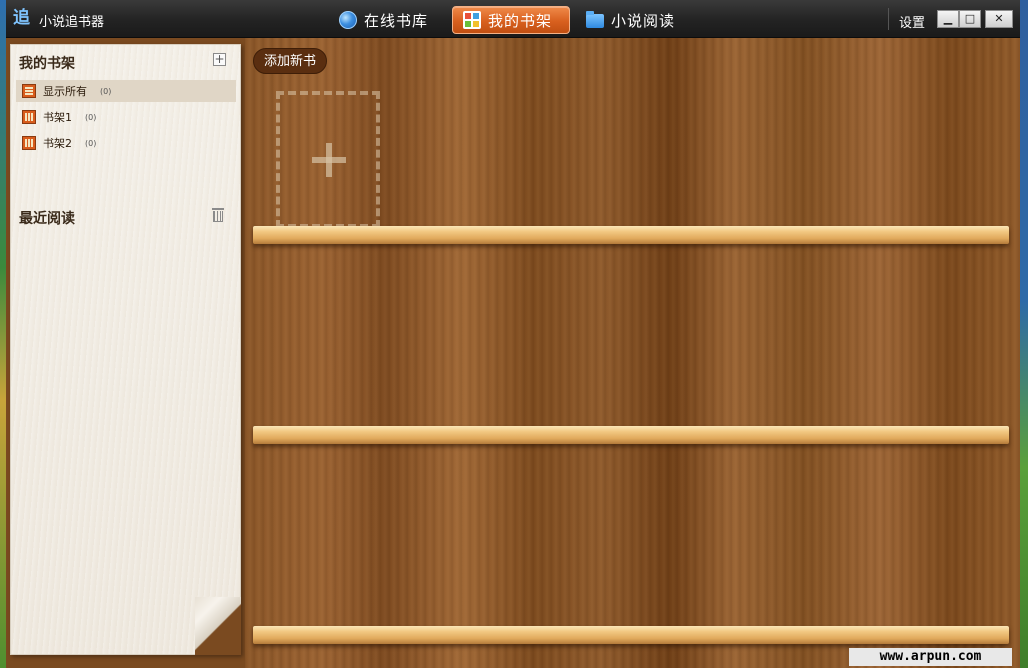 Image resolution: width=1028 pixels, height=668 pixels. What do you see at coordinates (595, 19) in the screenshot?
I see `folder-icon` at bounding box center [595, 19].